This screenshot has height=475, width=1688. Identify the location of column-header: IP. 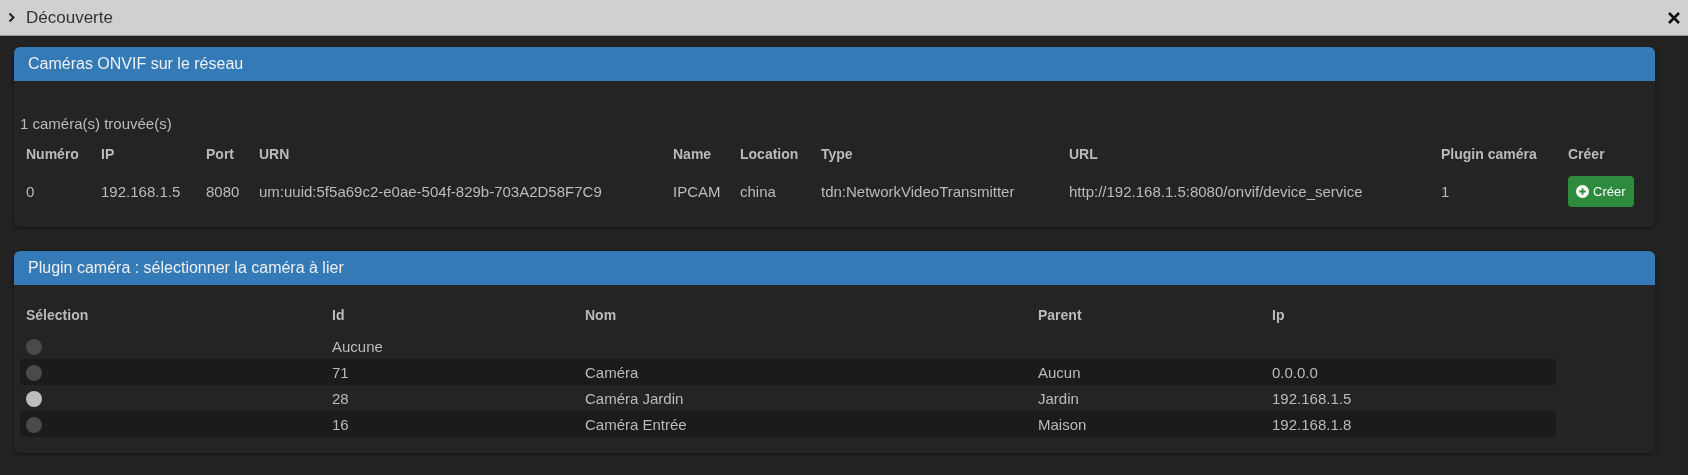
(108, 154).